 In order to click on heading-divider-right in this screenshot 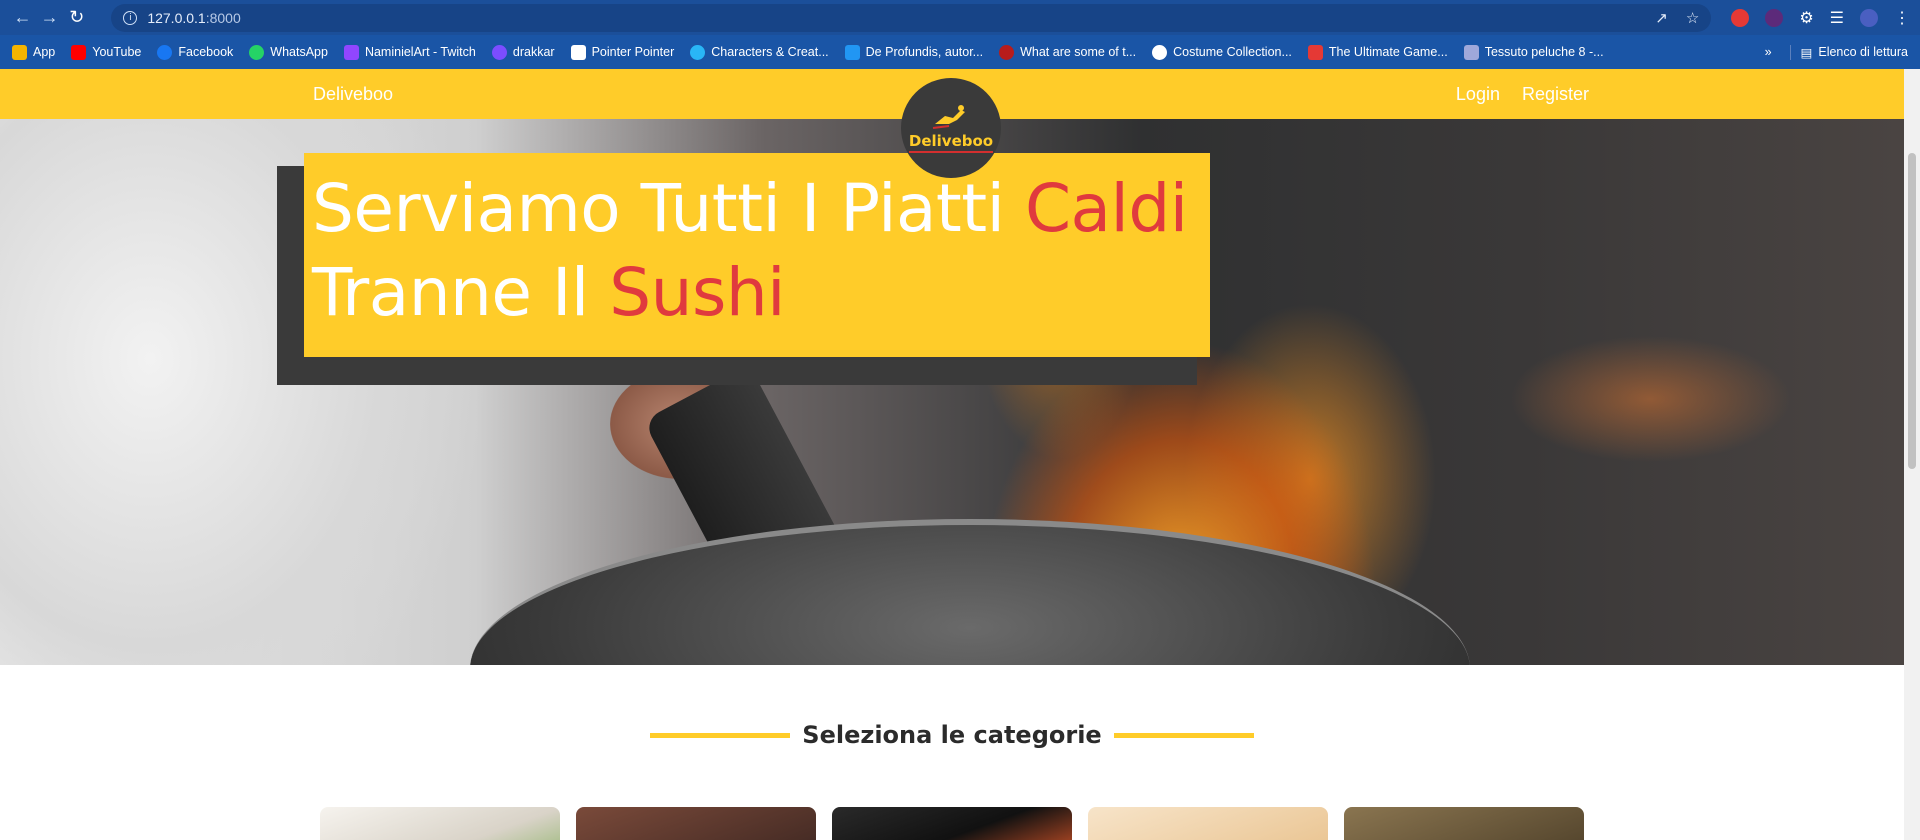, I will do `click(1183, 735)`.